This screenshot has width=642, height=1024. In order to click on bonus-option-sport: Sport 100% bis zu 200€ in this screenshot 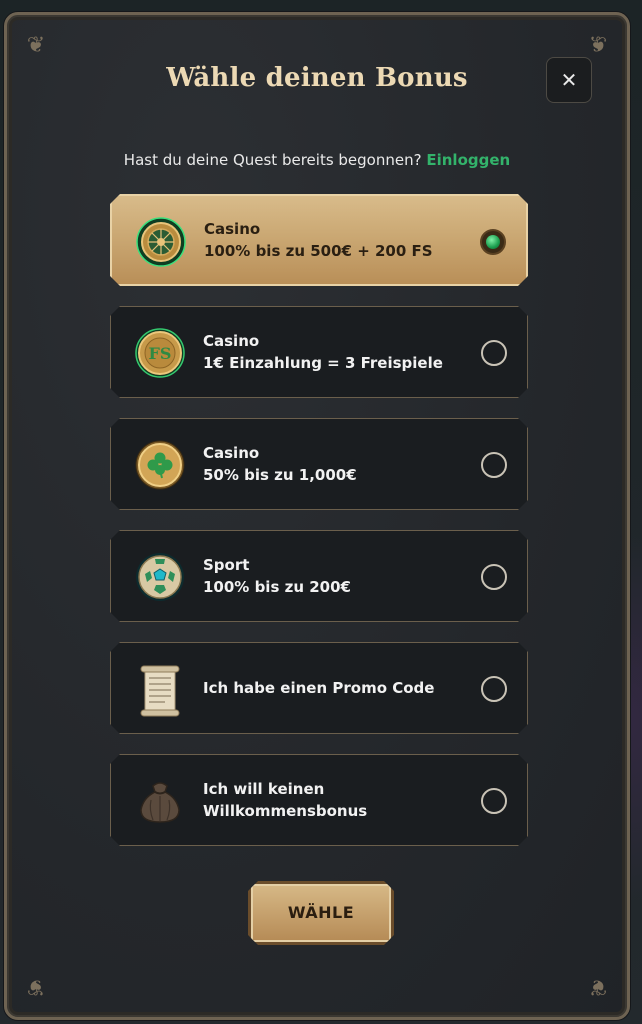, I will do `click(319, 576)`.